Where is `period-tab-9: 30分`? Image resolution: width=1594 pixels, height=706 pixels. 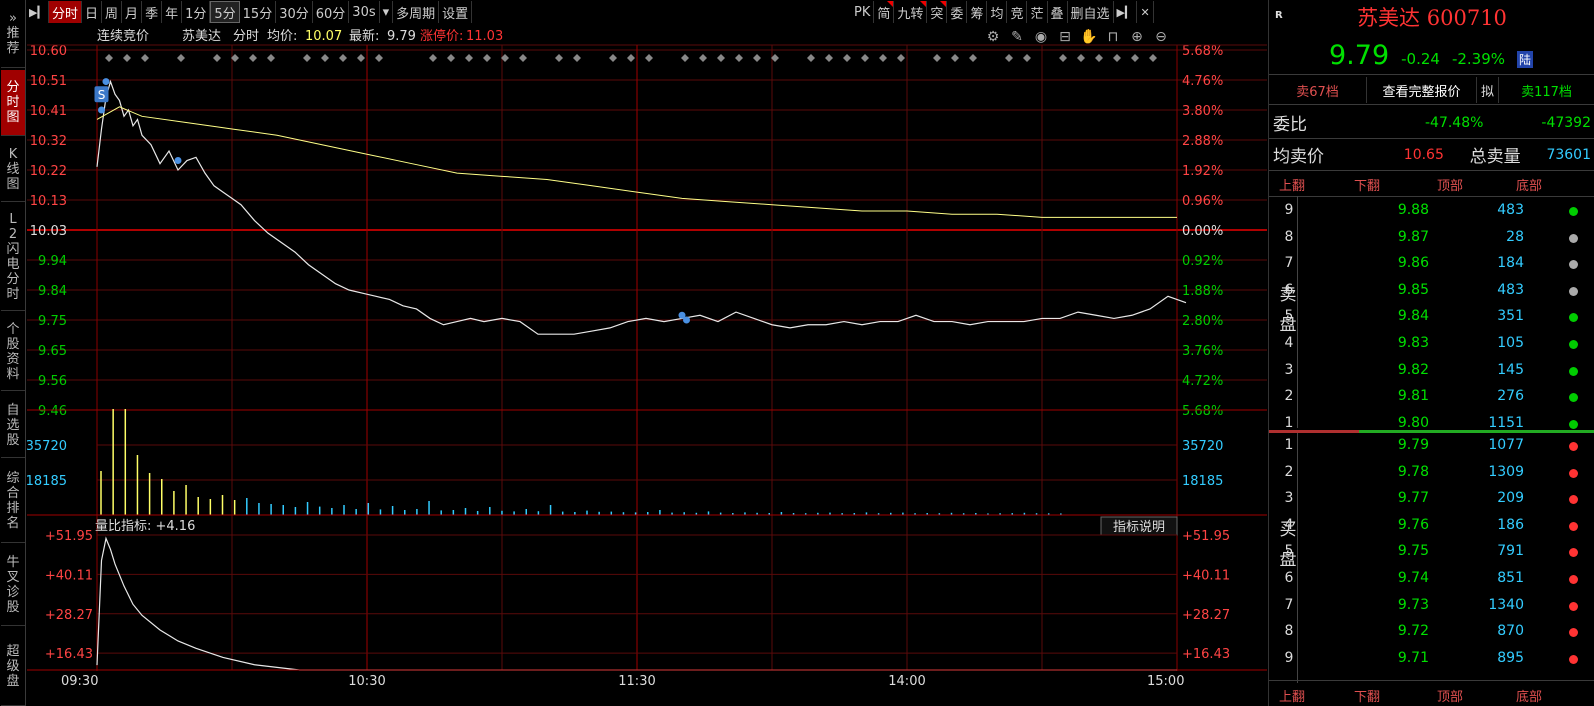
period-tab-9: 30分 is located at coordinates (294, 12).